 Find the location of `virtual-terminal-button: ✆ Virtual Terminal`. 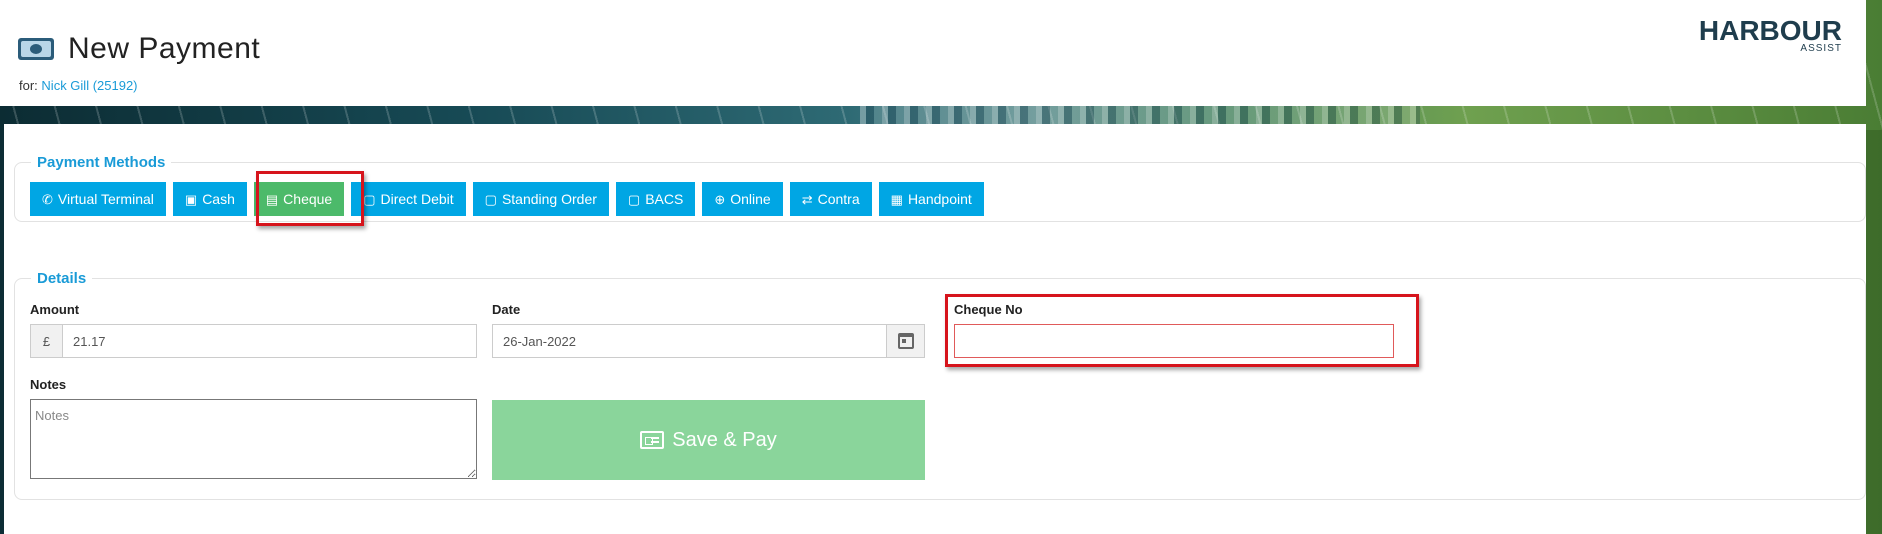

virtual-terminal-button: ✆ Virtual Terminal is located at coordinates (98, 199).